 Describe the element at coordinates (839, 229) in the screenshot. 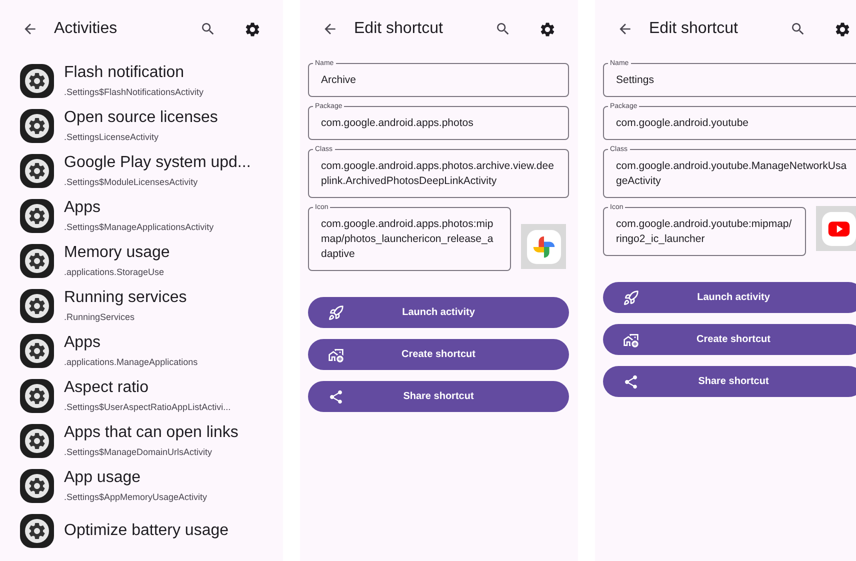

I see `play-logo-icon` at that location.